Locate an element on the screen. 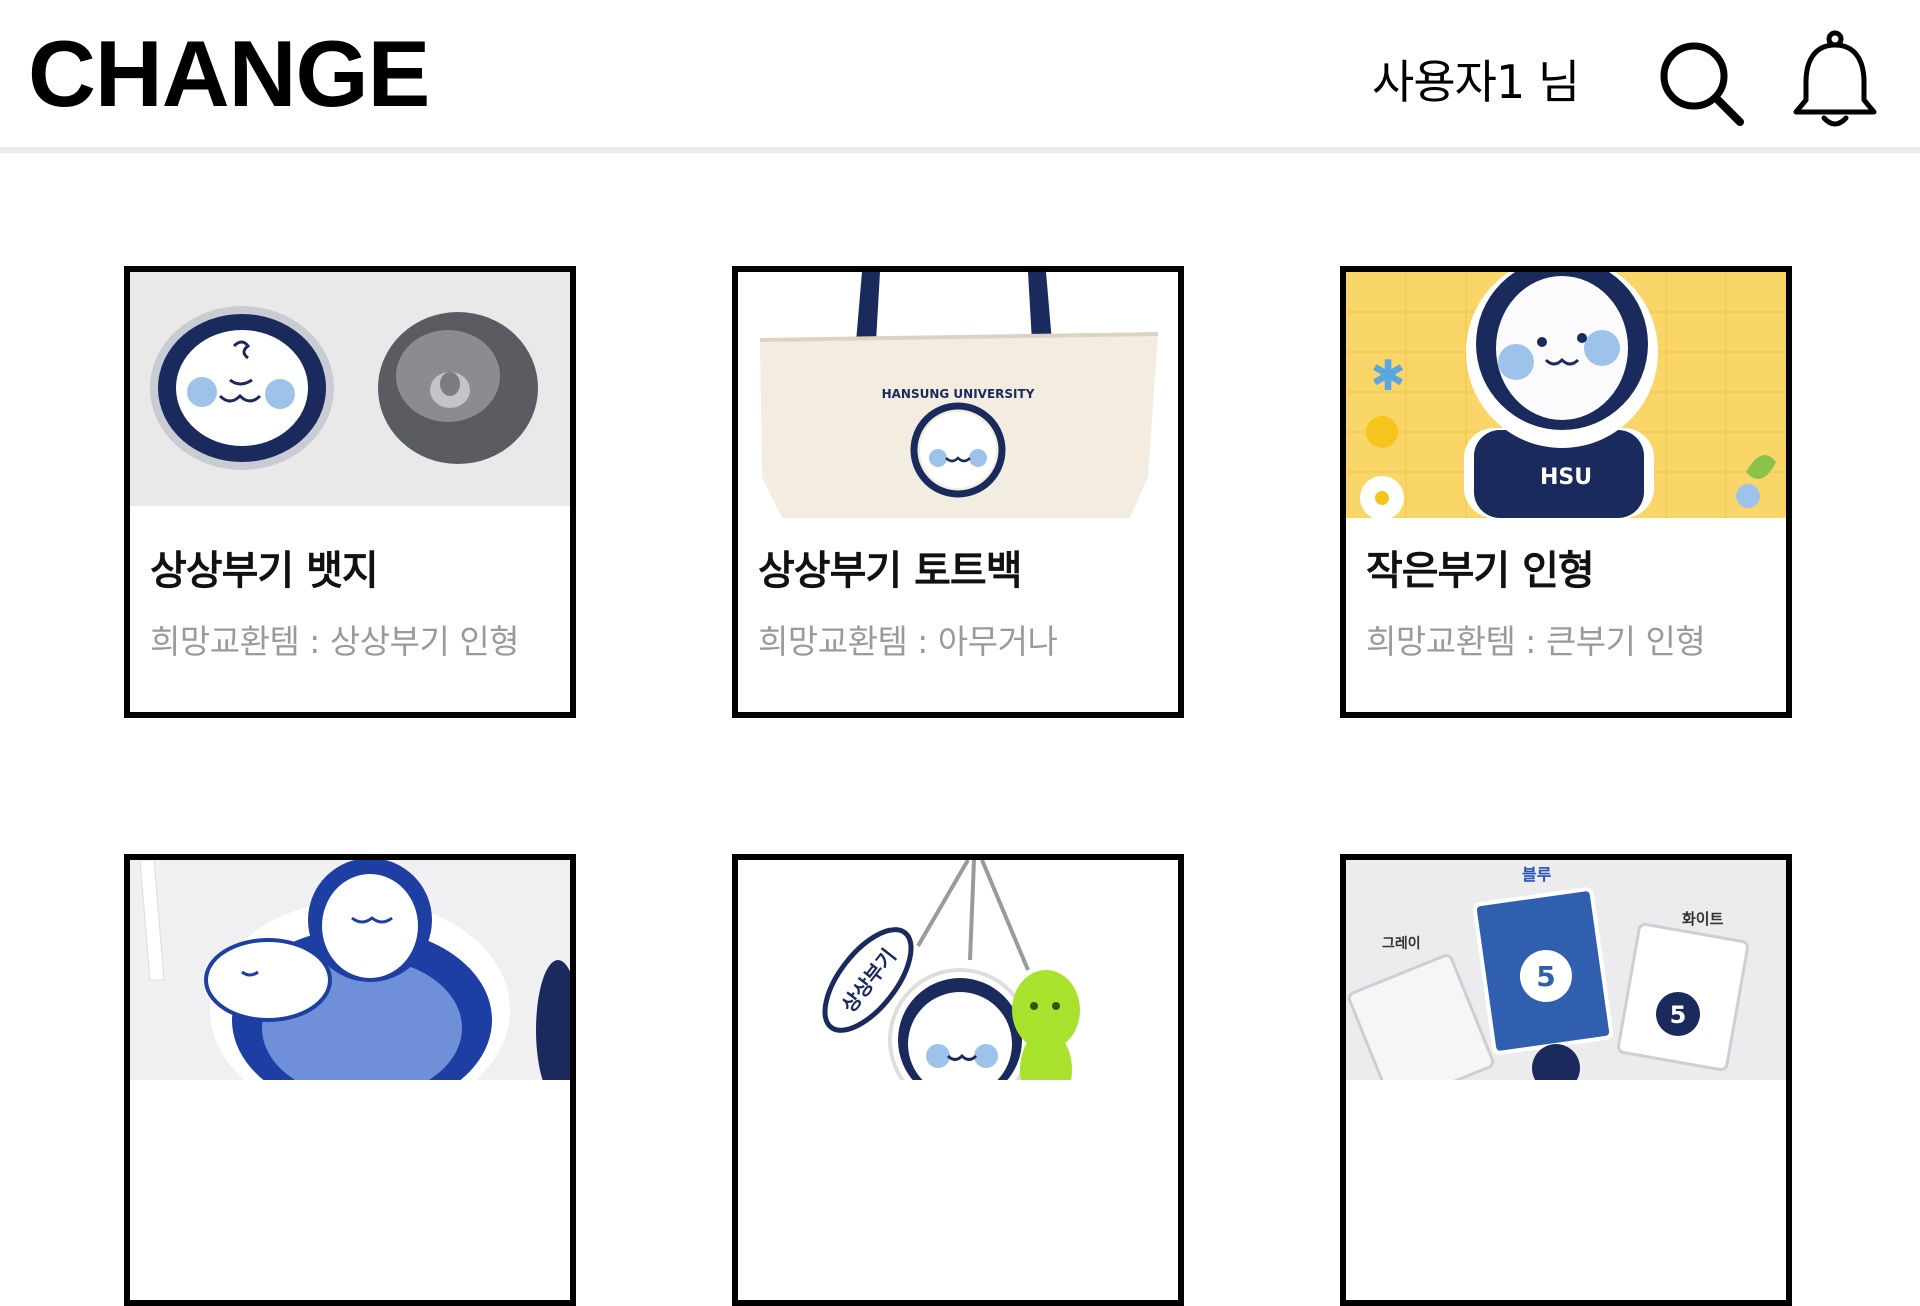 This screenshot has width=1920, height=1306. app-logo: CHANGE is located at coordinates (229, 74).